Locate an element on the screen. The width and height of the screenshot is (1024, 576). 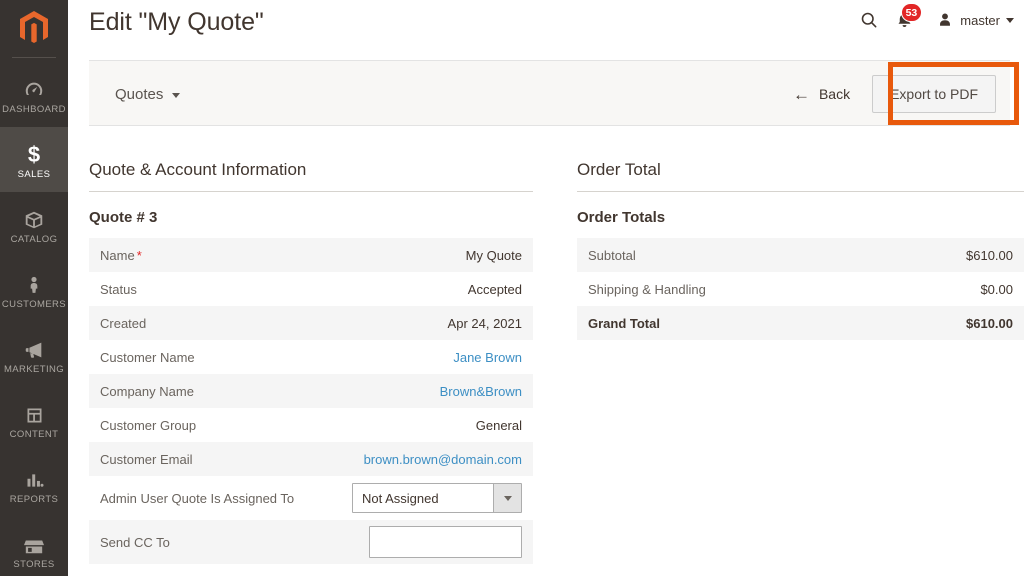
quote-number-heading: Quote # 3 is located at coordinates (123, 217).